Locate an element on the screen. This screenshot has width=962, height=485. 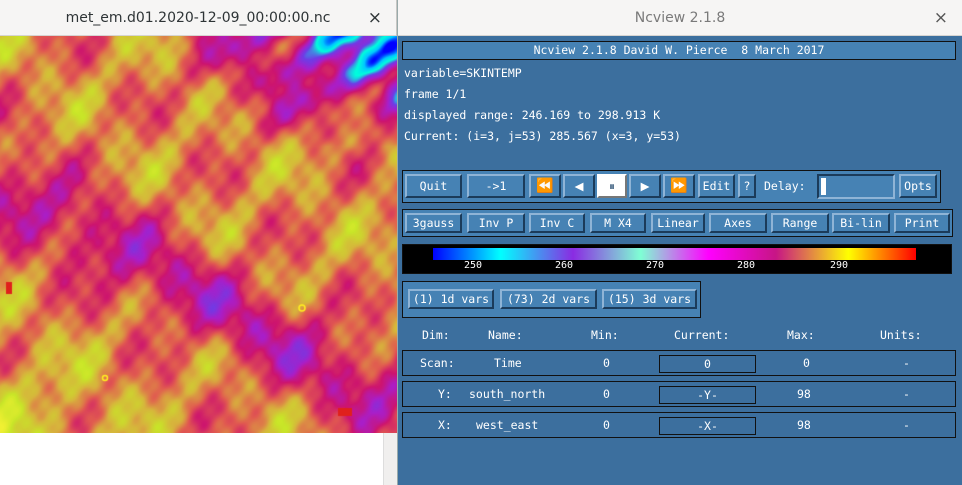
control-bar: Quit ->1 ⏪ ◀ ⏸ ▶ ⏩ Edit ? Delay: Opts is located at coordinates (671, 186).